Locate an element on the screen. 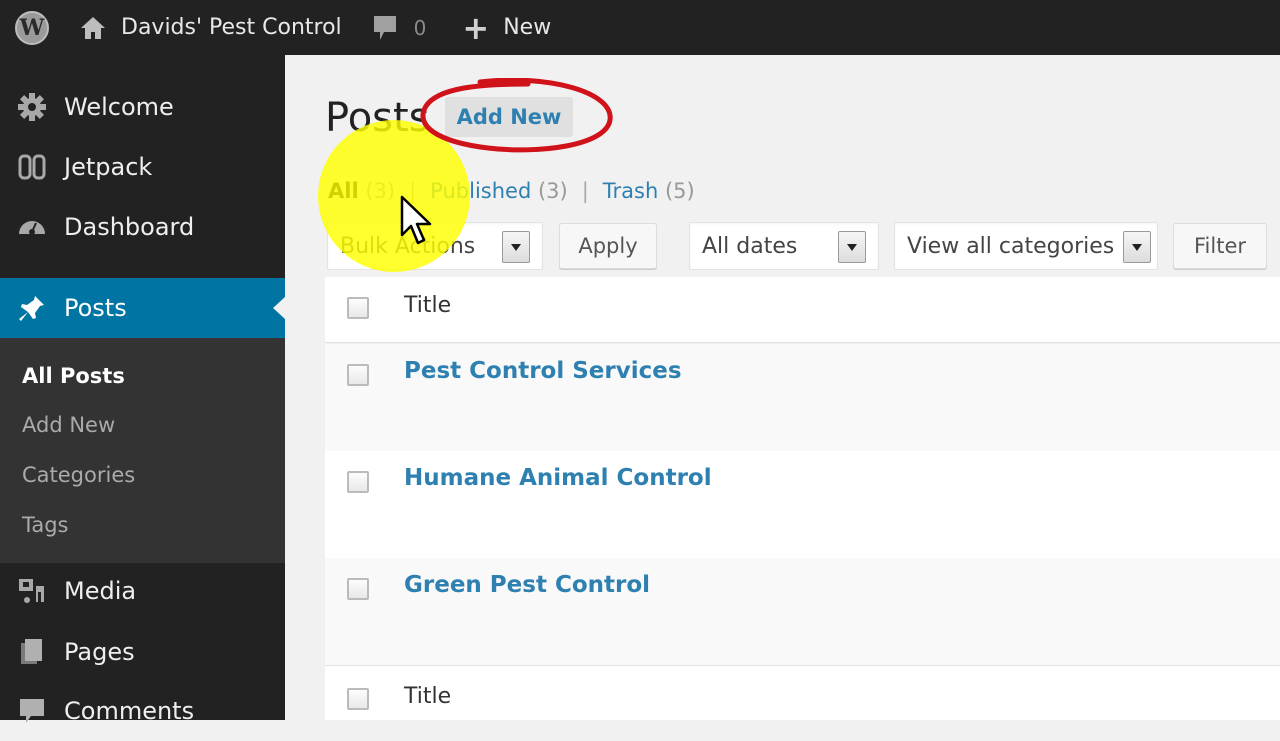 The image size is (1280, 741). pushpin-icon is located at coordinates (32, 308).